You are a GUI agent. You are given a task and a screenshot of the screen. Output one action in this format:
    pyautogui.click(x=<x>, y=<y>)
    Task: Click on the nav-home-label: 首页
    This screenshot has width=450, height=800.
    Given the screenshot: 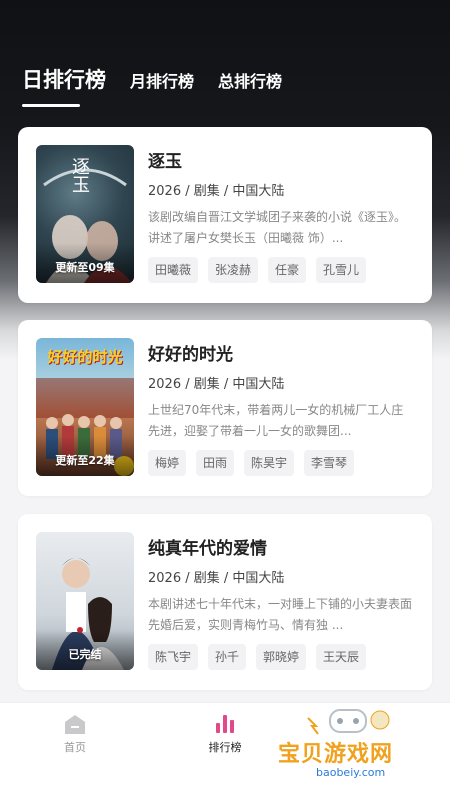 What is the action you would take?
    pyautogui.click(x=75, y=747)
    